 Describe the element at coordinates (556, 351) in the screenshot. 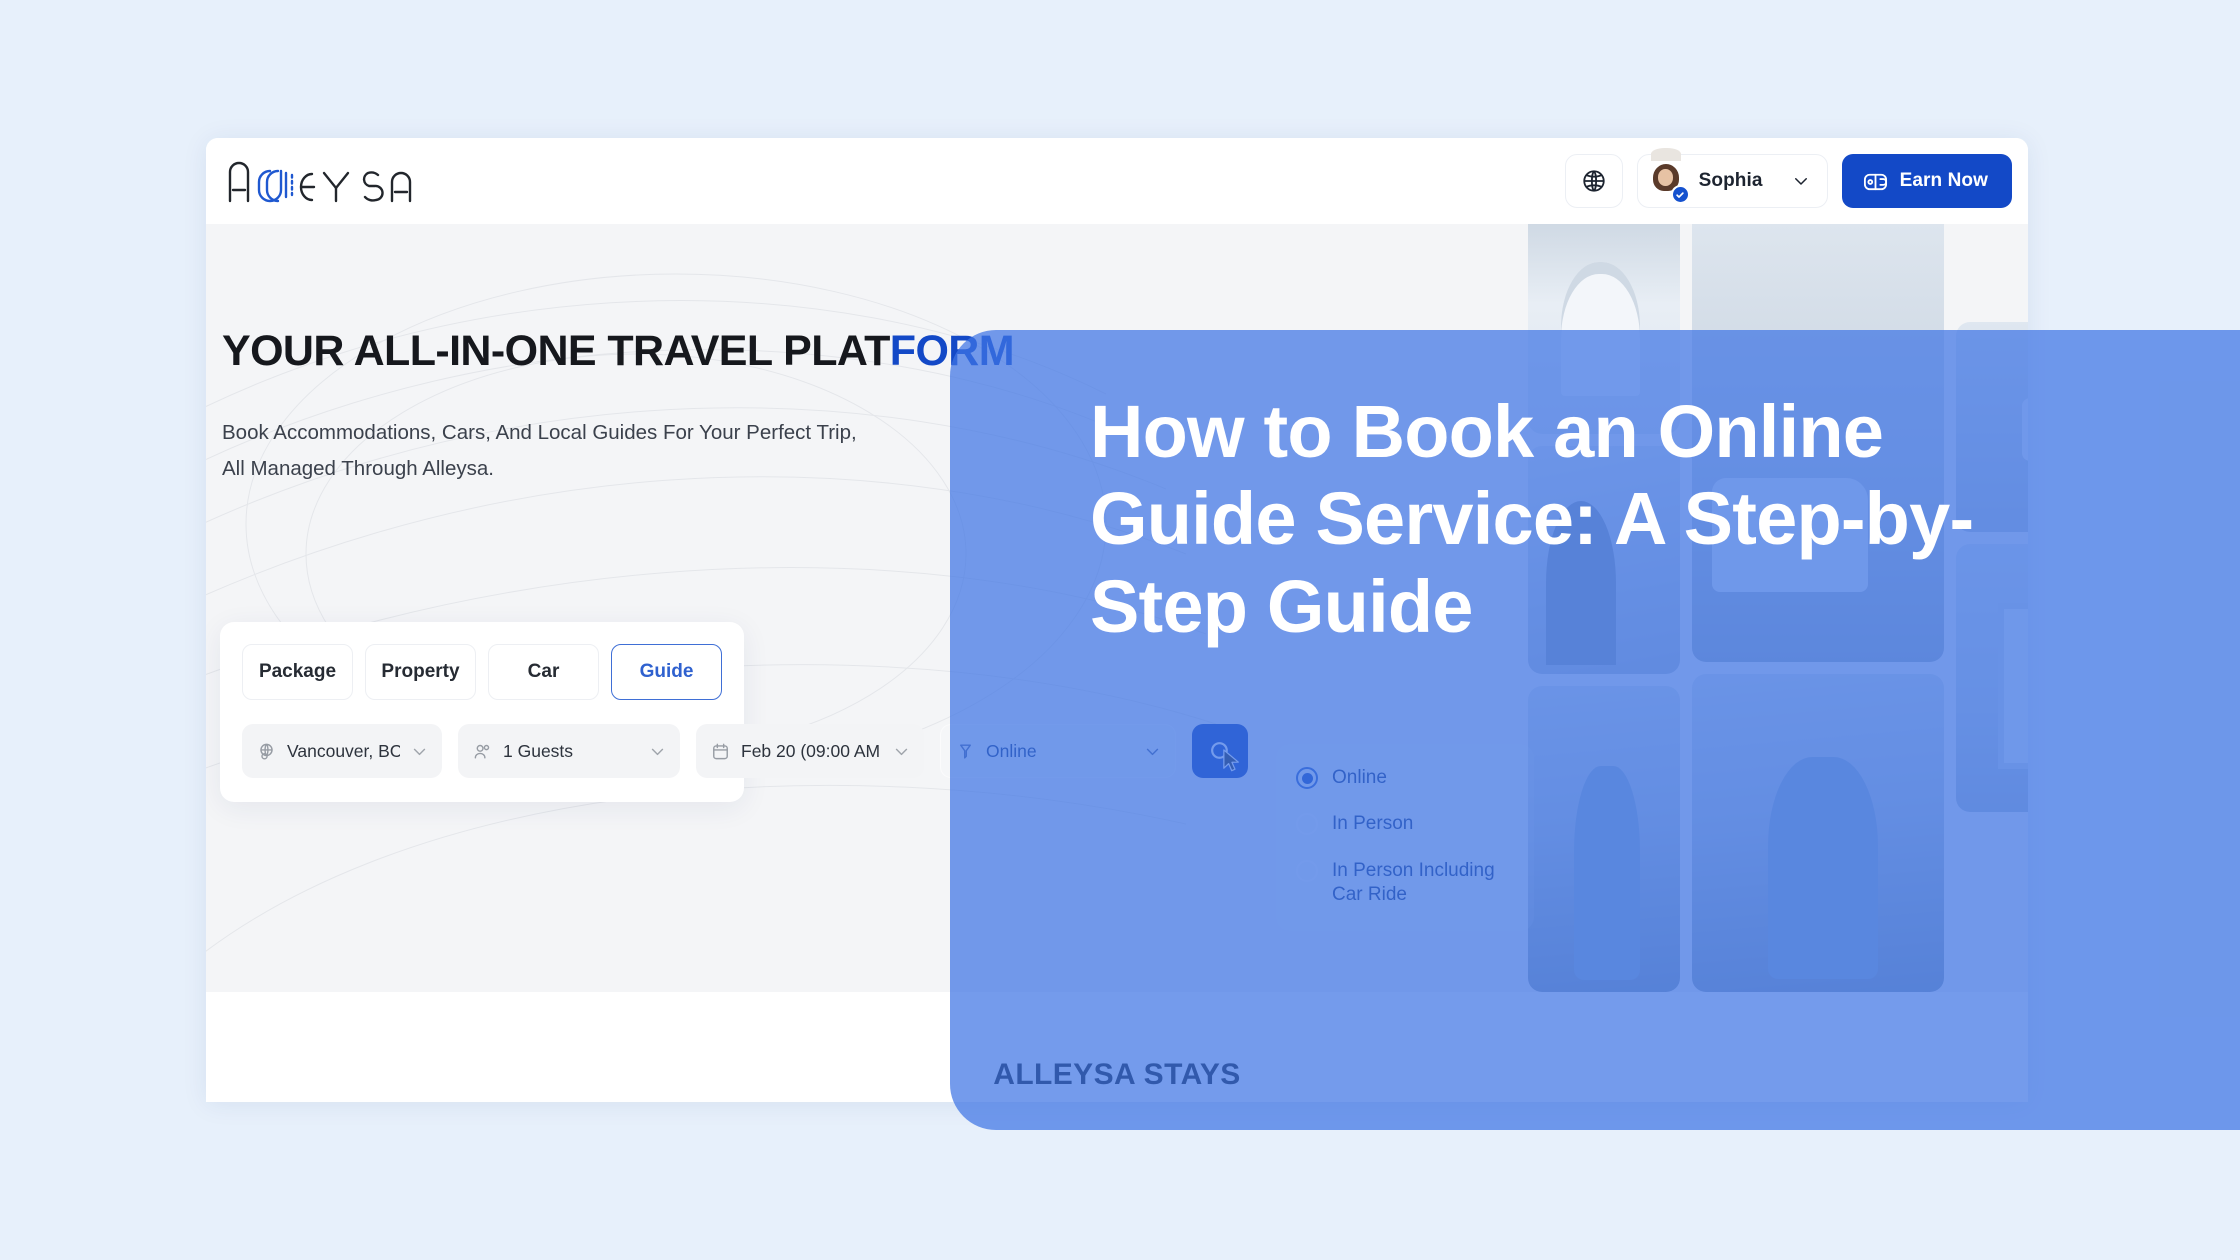

I see `hero-title-plain: YOUR ALL-IN-ONE TRAVEL PLAT` at that location.